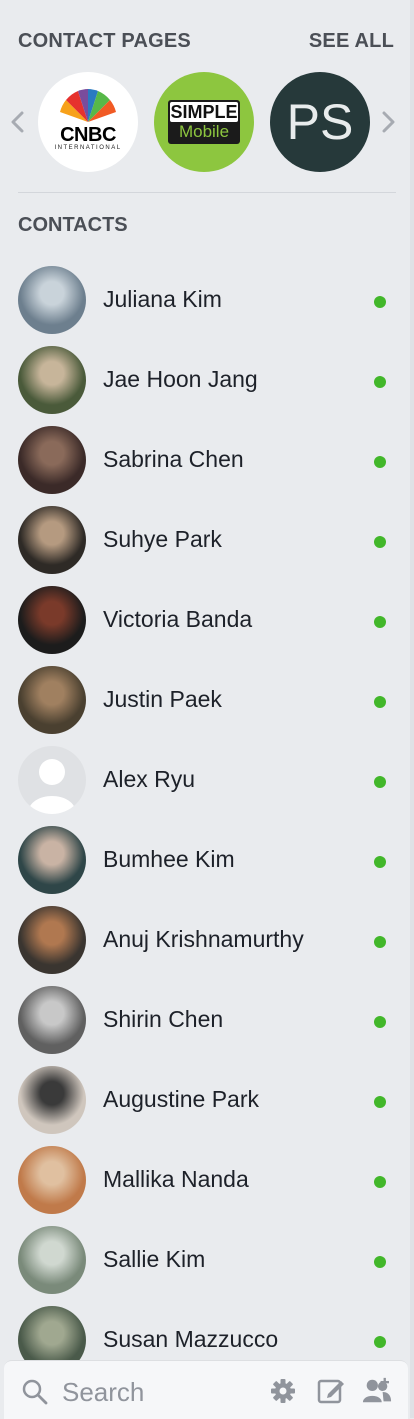 This screenshot has width=414, height=1419. I want to click on contact-pages-carousel: CNBC INTERNATIONAL SIMPLE Mobile PS, so click(205, 123).